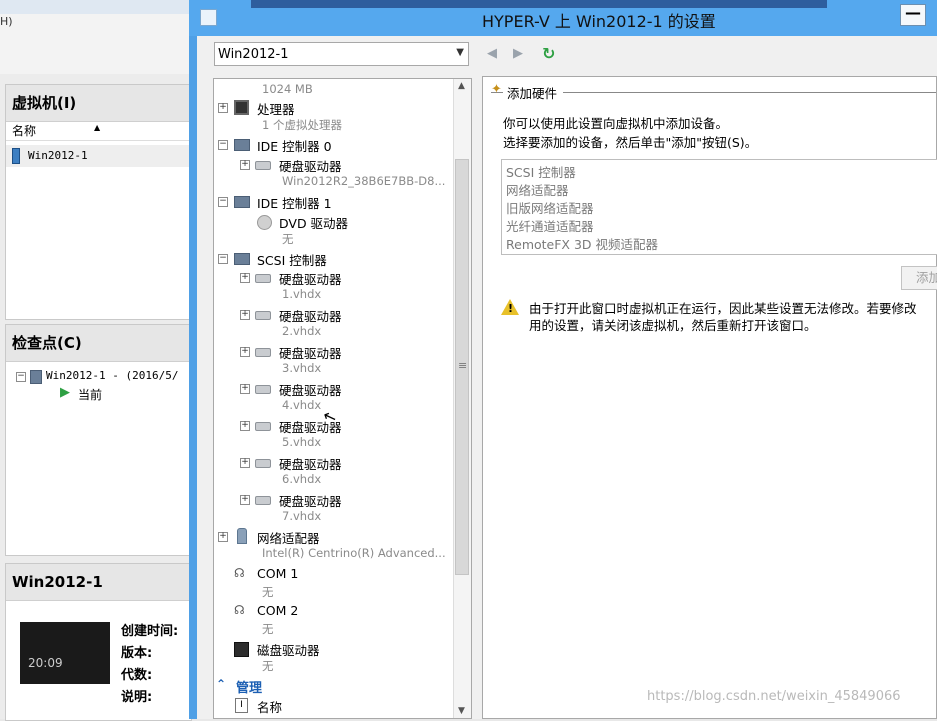  I want to click on toolbar-area, so click(97, 44).